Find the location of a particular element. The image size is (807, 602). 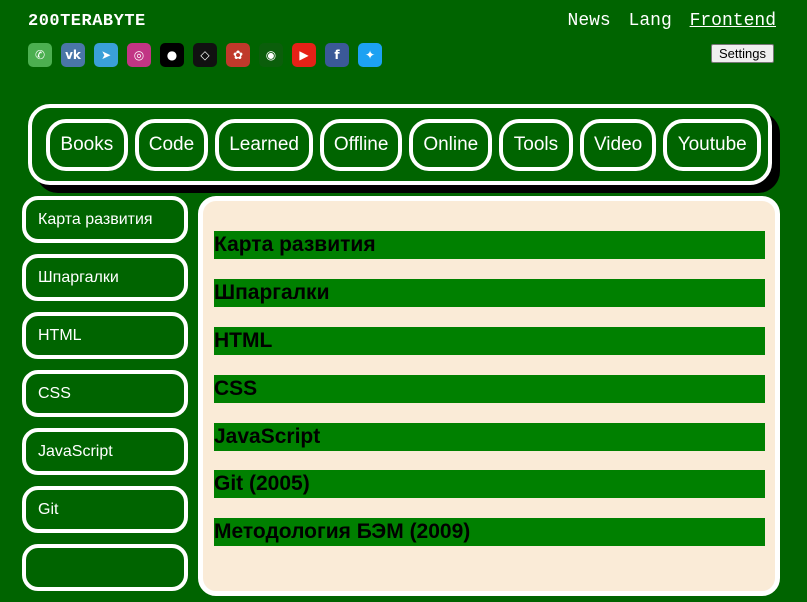

nav-item-learned: Learned is located at coordinates (264, 144).